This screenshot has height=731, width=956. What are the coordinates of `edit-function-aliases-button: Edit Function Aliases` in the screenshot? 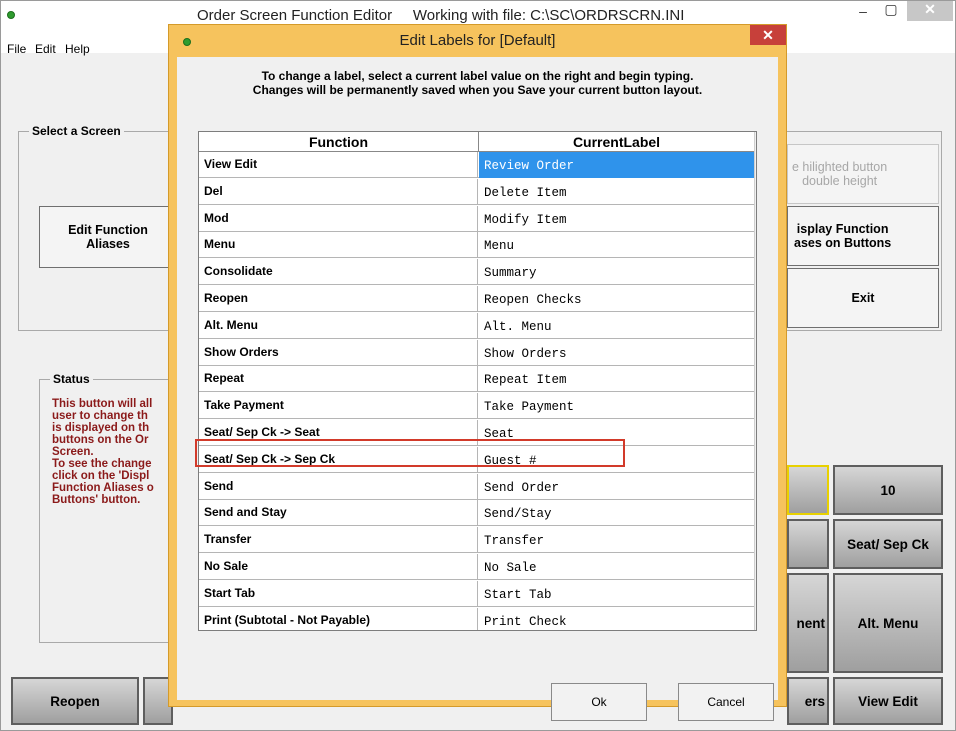 It's located at (108, 237).